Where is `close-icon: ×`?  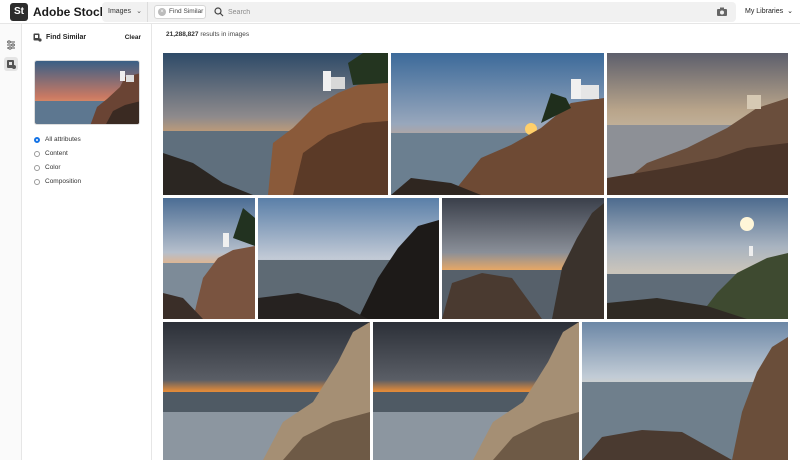
close-icon: × is located at coordinates (162, 12).